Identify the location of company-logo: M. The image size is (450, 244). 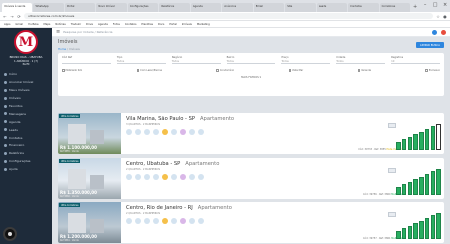
(26, 42).